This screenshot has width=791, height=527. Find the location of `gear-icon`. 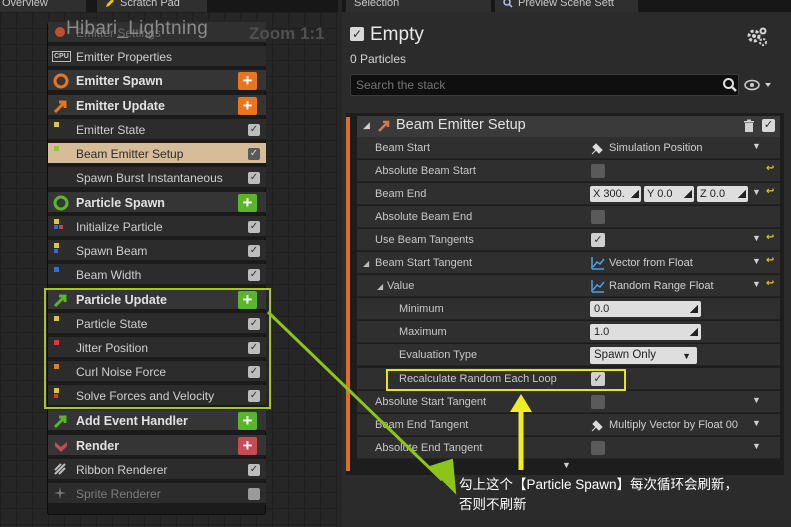

gear-icon is located at coordinates (757, 37).